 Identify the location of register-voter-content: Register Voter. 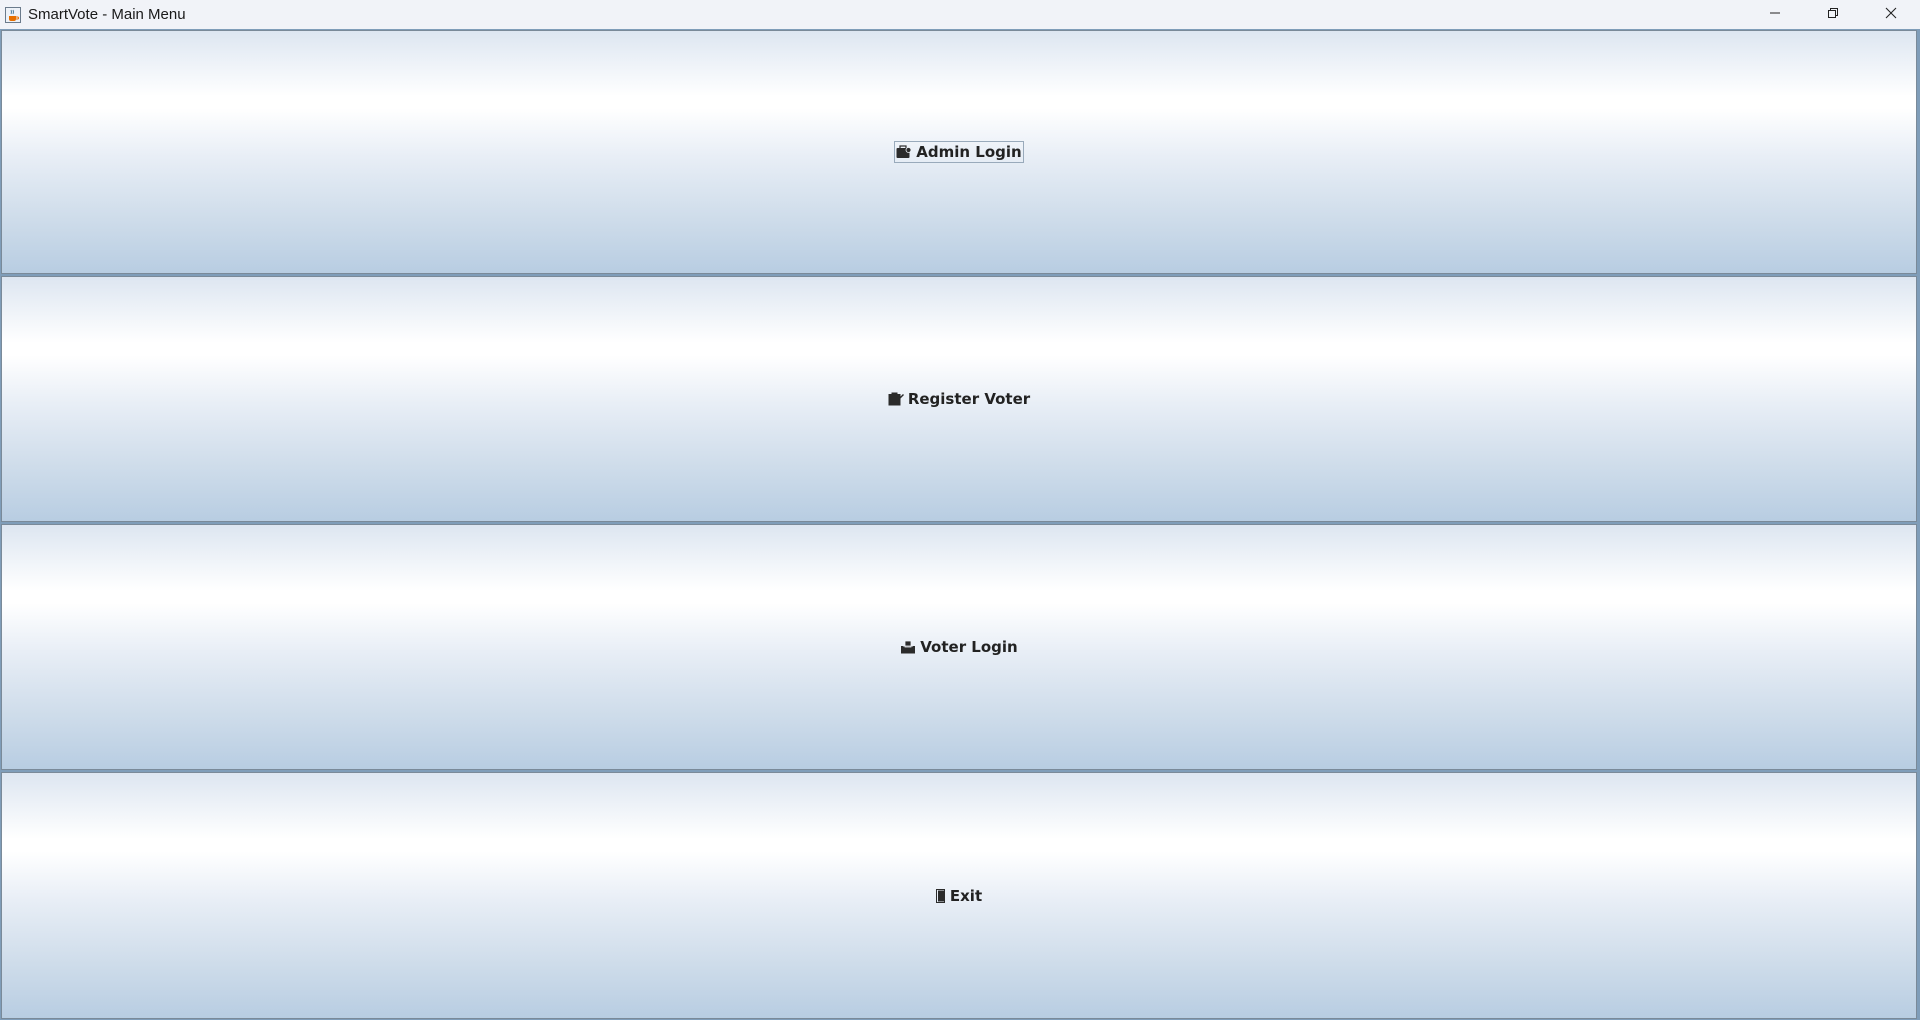
(959, 399).